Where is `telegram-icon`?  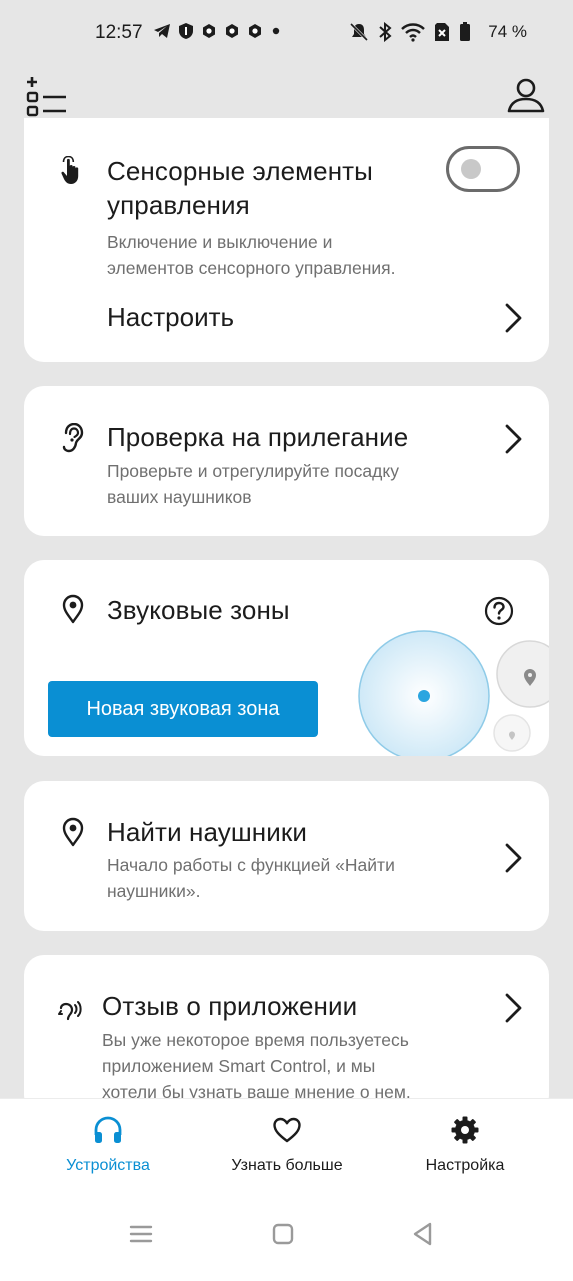
telegram-icon is located at coordinates (162, 31).